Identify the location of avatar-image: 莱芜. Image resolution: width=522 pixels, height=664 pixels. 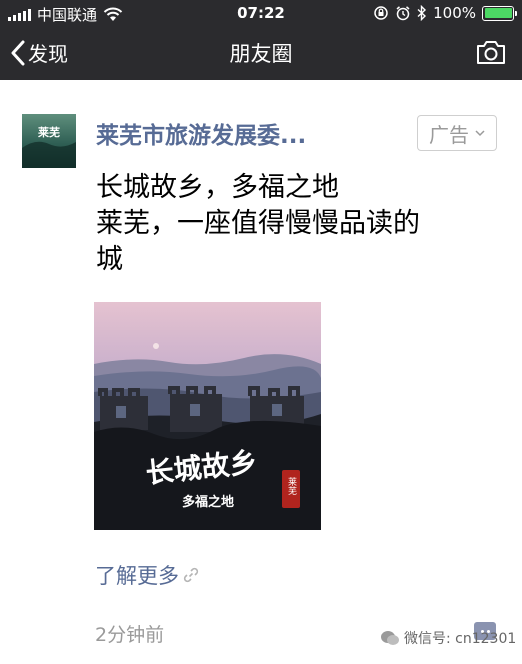
(49, 141).